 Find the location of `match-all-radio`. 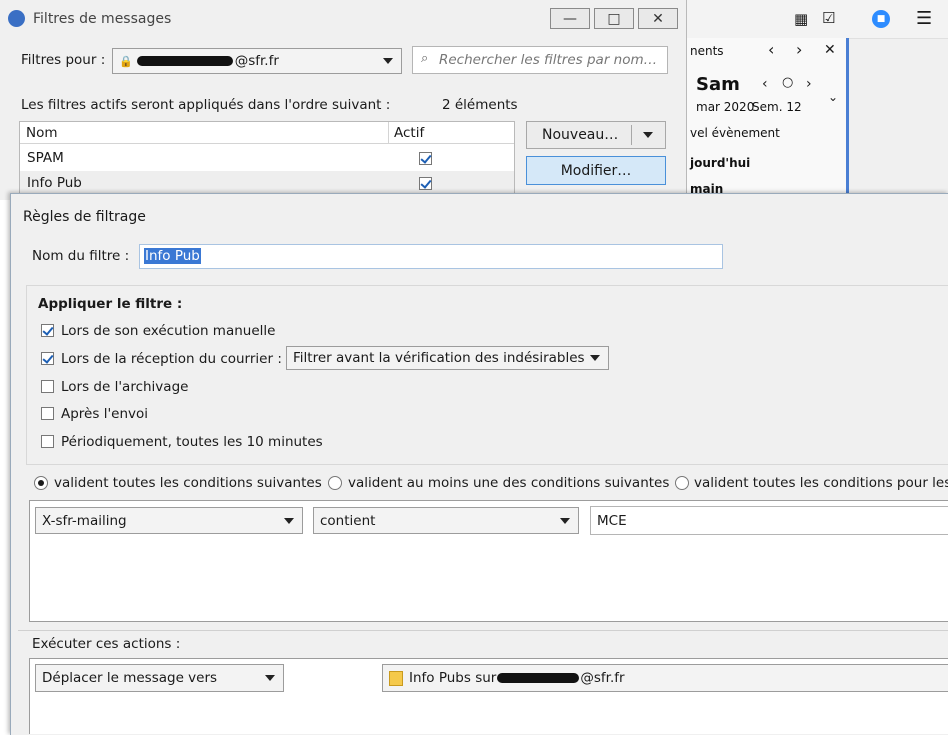

match-all-radio is located at coordinates (41, 483).